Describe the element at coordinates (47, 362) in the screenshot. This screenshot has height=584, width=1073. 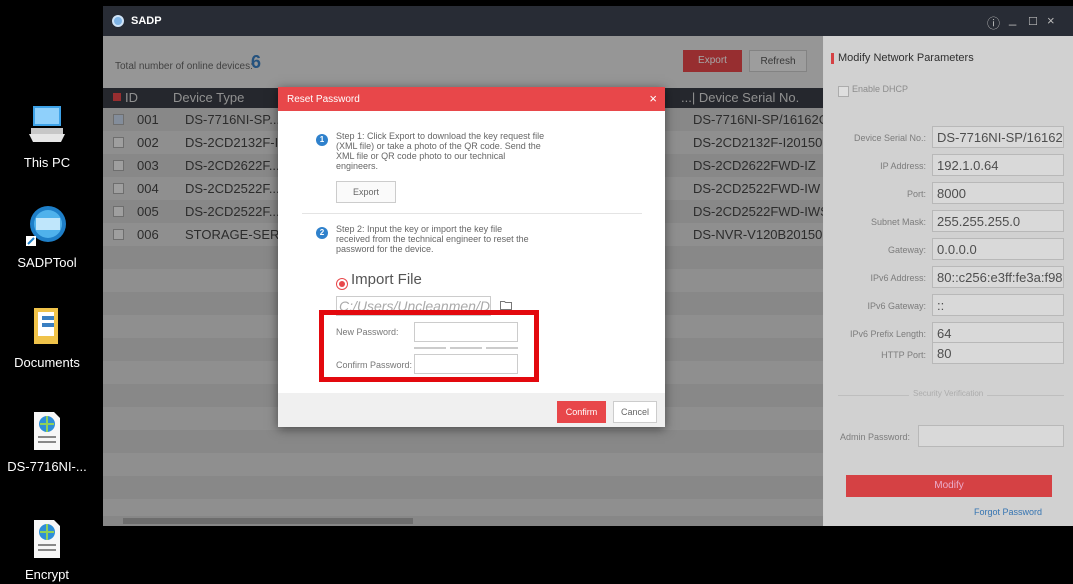
I see `desktop-icon-label: Documents` at that location.